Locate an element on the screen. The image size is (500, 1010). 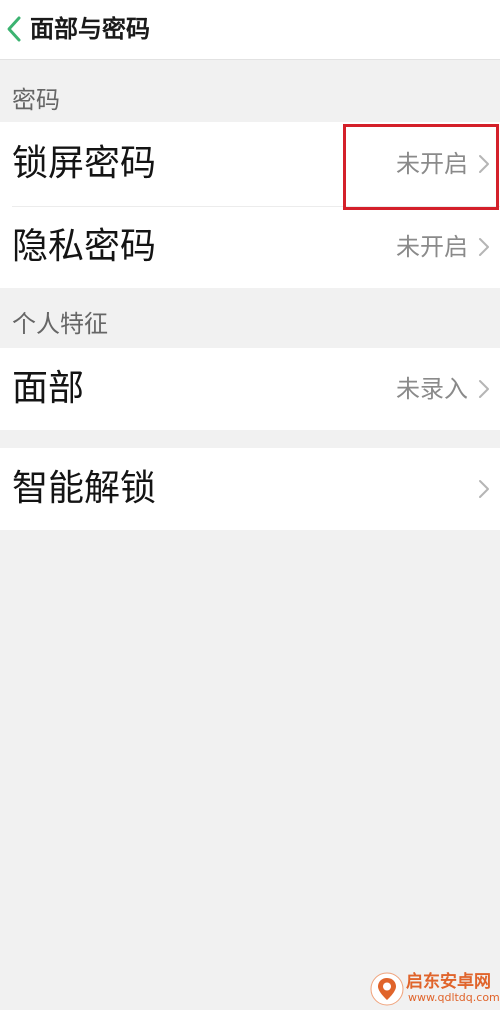
smart-unlock-row: 智能解锁 is located at coordinates (250, 489).